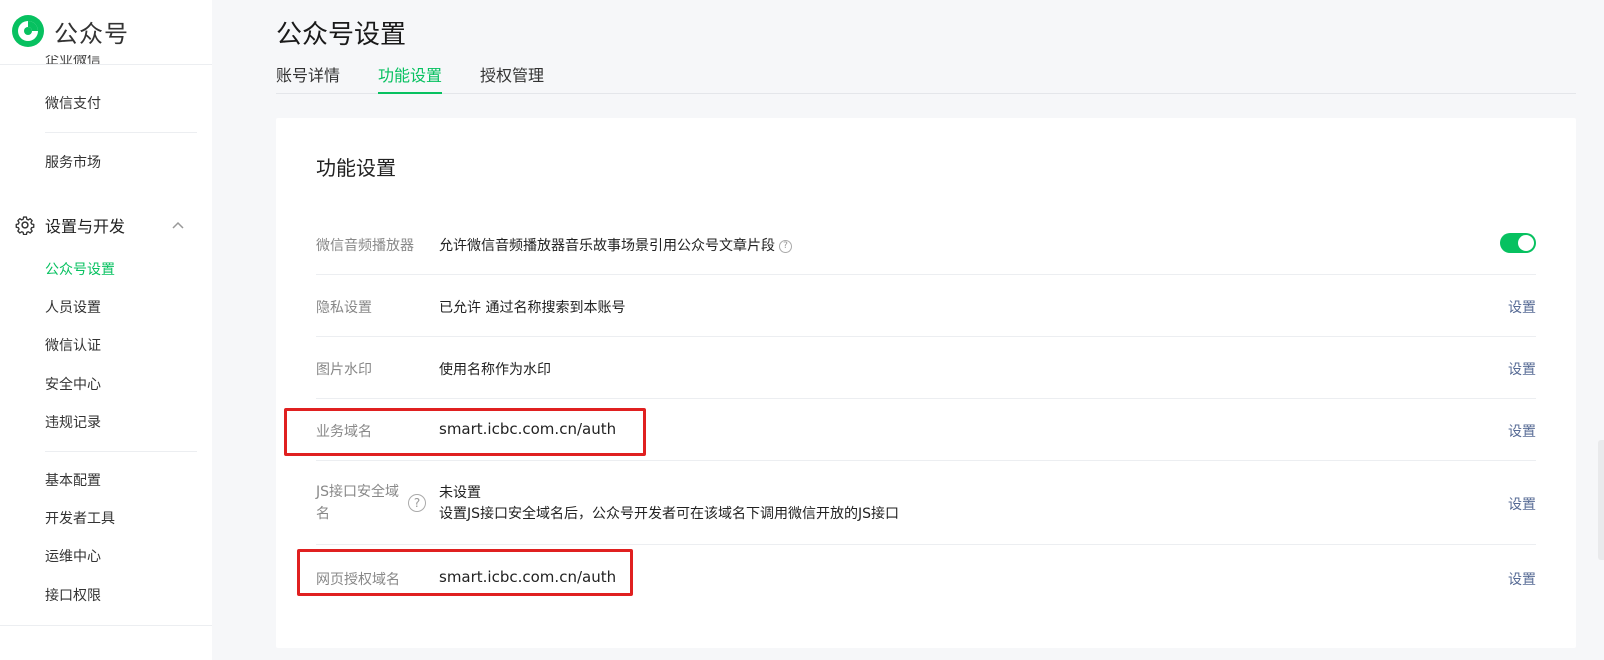  Describe the element at coordinates (1522, 579) in the screenshot. I see `oauth-domain-settings-link: 设置` at that location.